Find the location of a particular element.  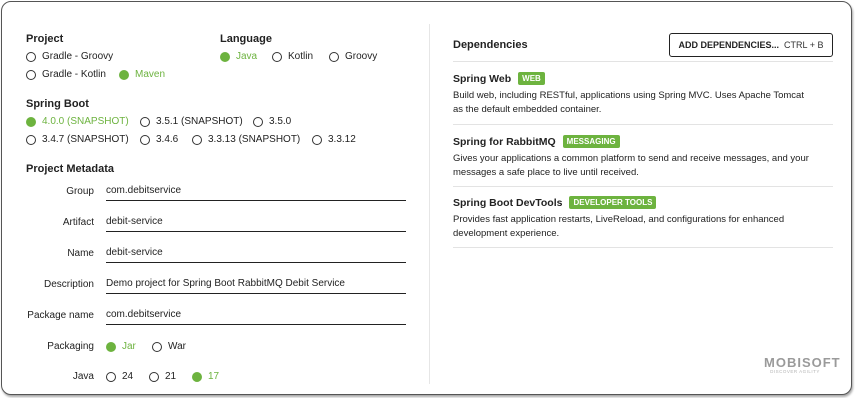

dependencies-heading: Dependencies is located at coordinates (490, 45).